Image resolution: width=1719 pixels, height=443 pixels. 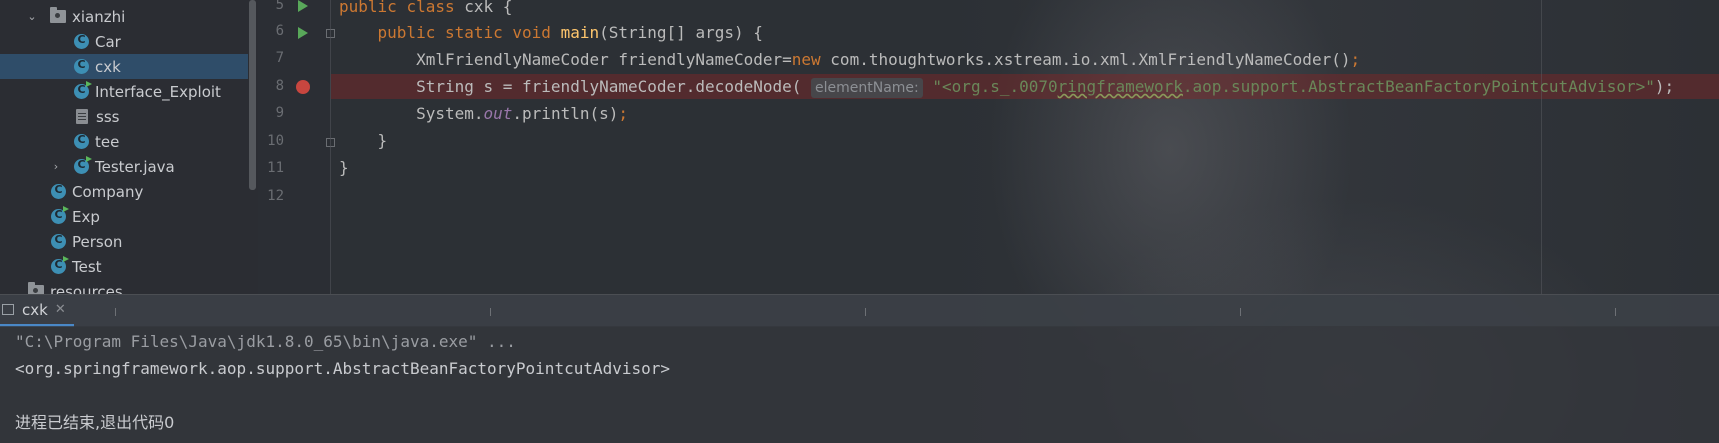 I want to click on tree-item-label: Test, so click(x=87, y=266).